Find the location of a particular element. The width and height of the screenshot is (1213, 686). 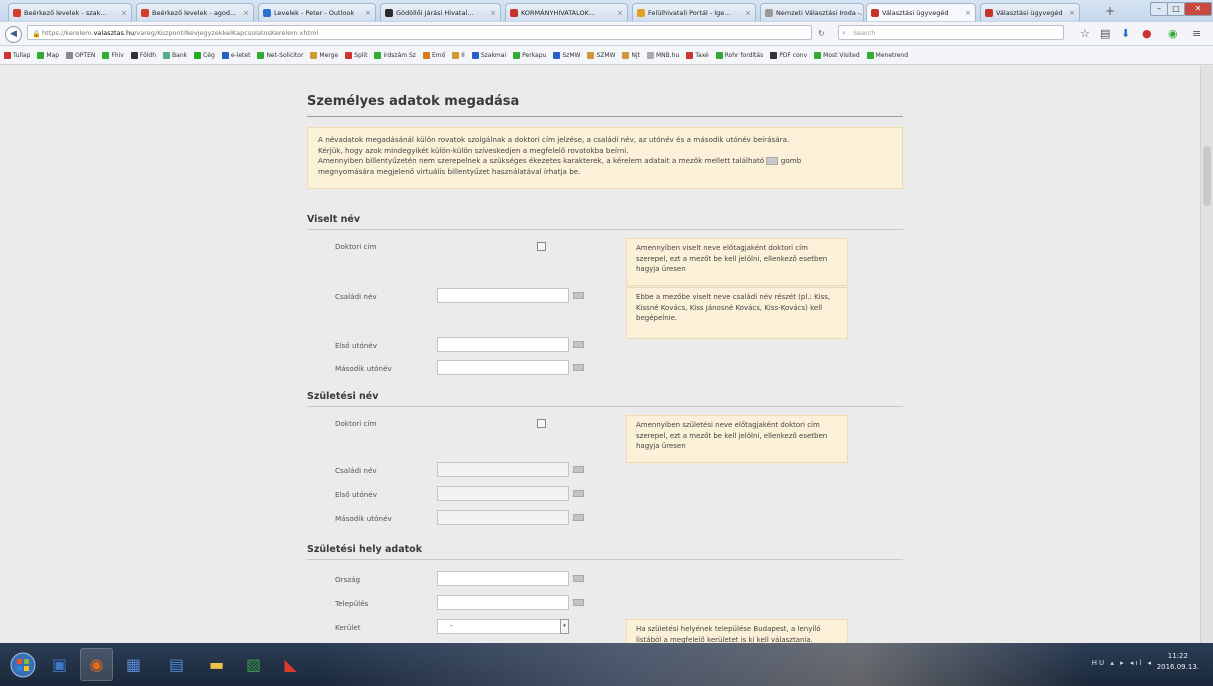

maximize-button: □ is located at coordinates (1176, 9).